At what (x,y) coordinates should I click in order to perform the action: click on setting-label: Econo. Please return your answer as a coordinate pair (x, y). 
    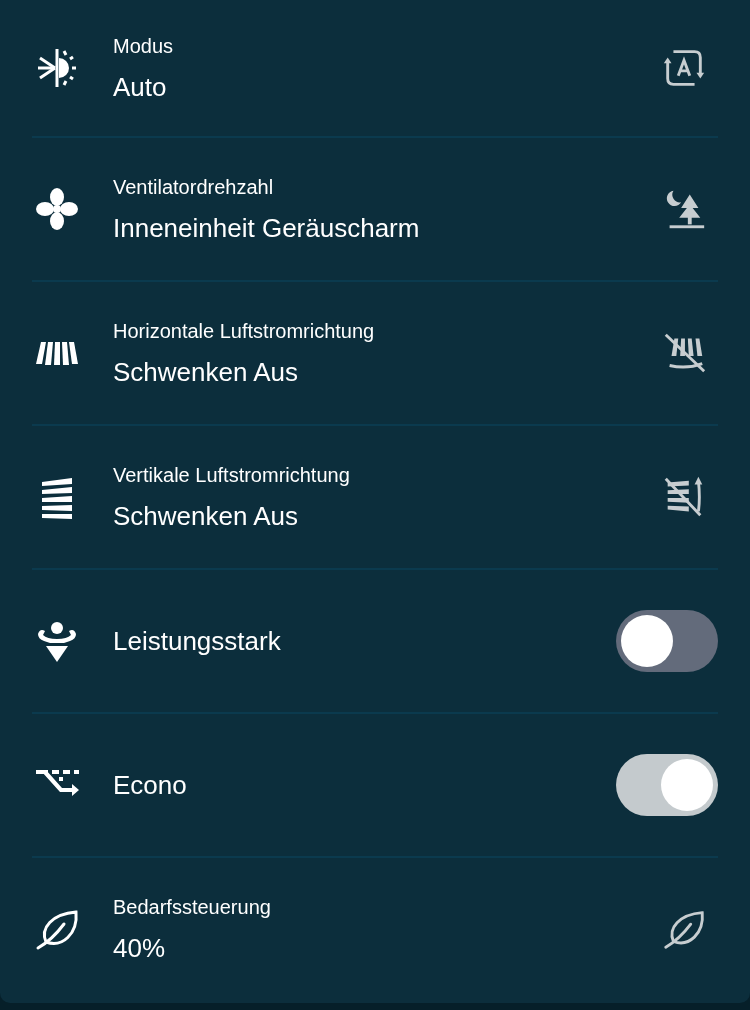
    Looking at the image, I should click on (150, 784).